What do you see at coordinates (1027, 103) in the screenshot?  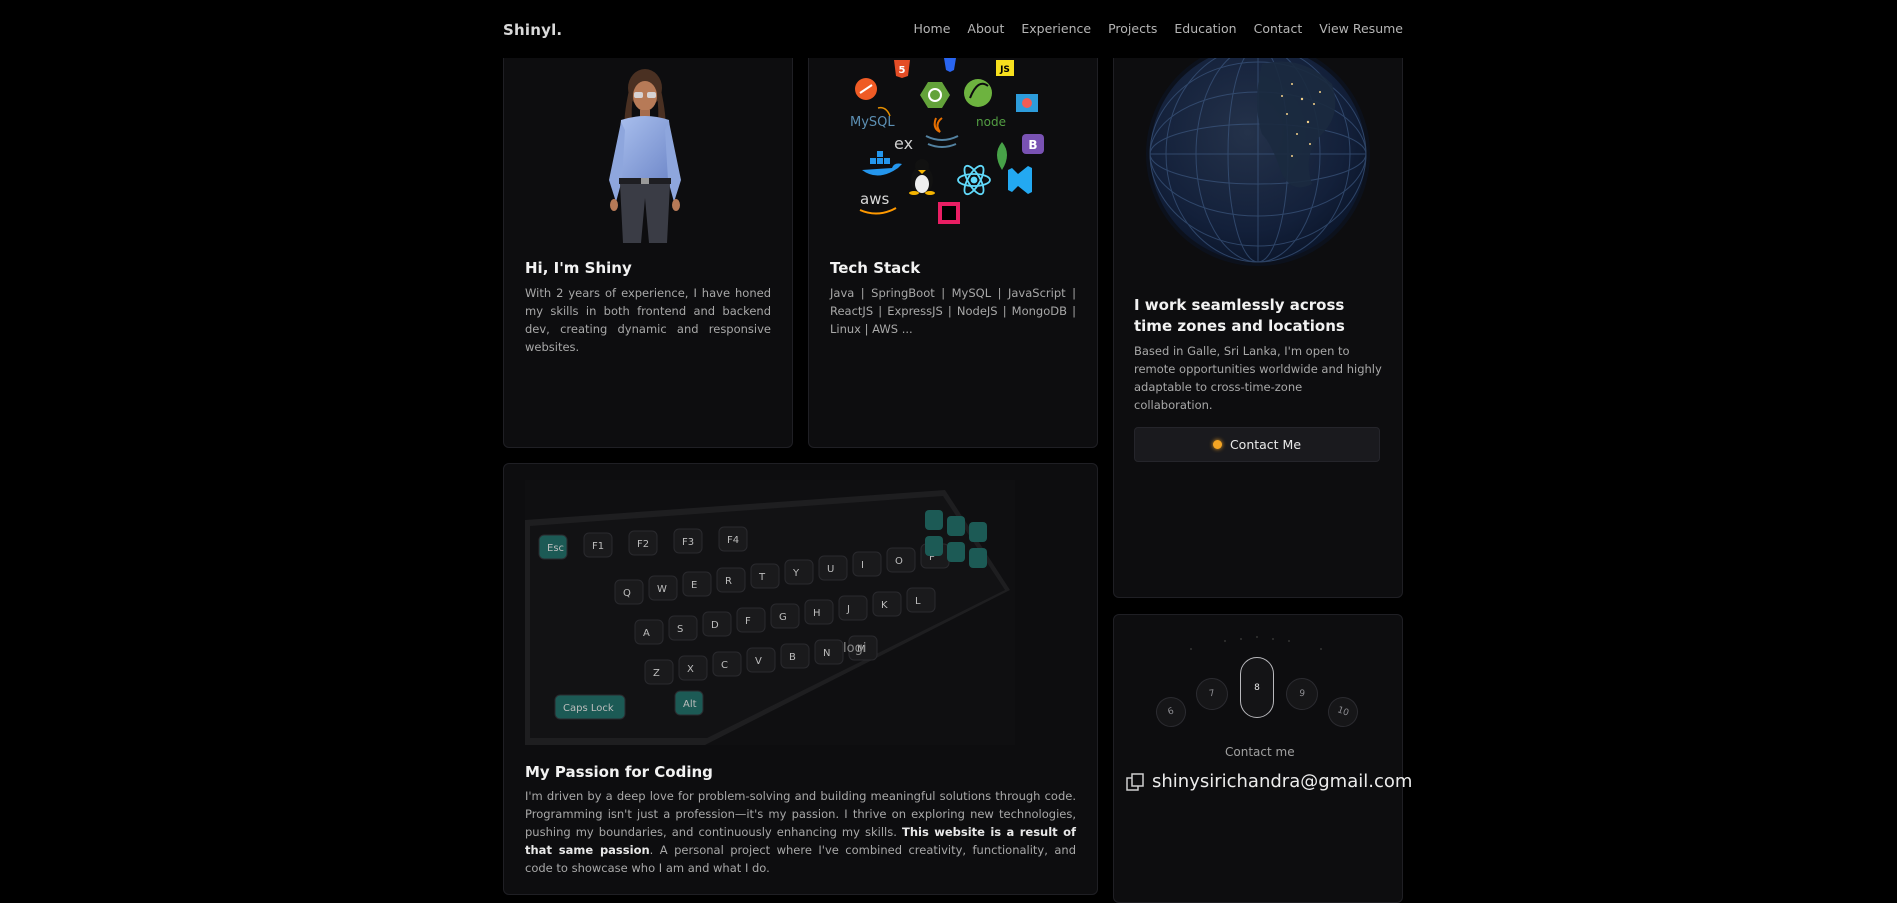 I see `redux-devtools-icon` at bounding box center [1027, 103].